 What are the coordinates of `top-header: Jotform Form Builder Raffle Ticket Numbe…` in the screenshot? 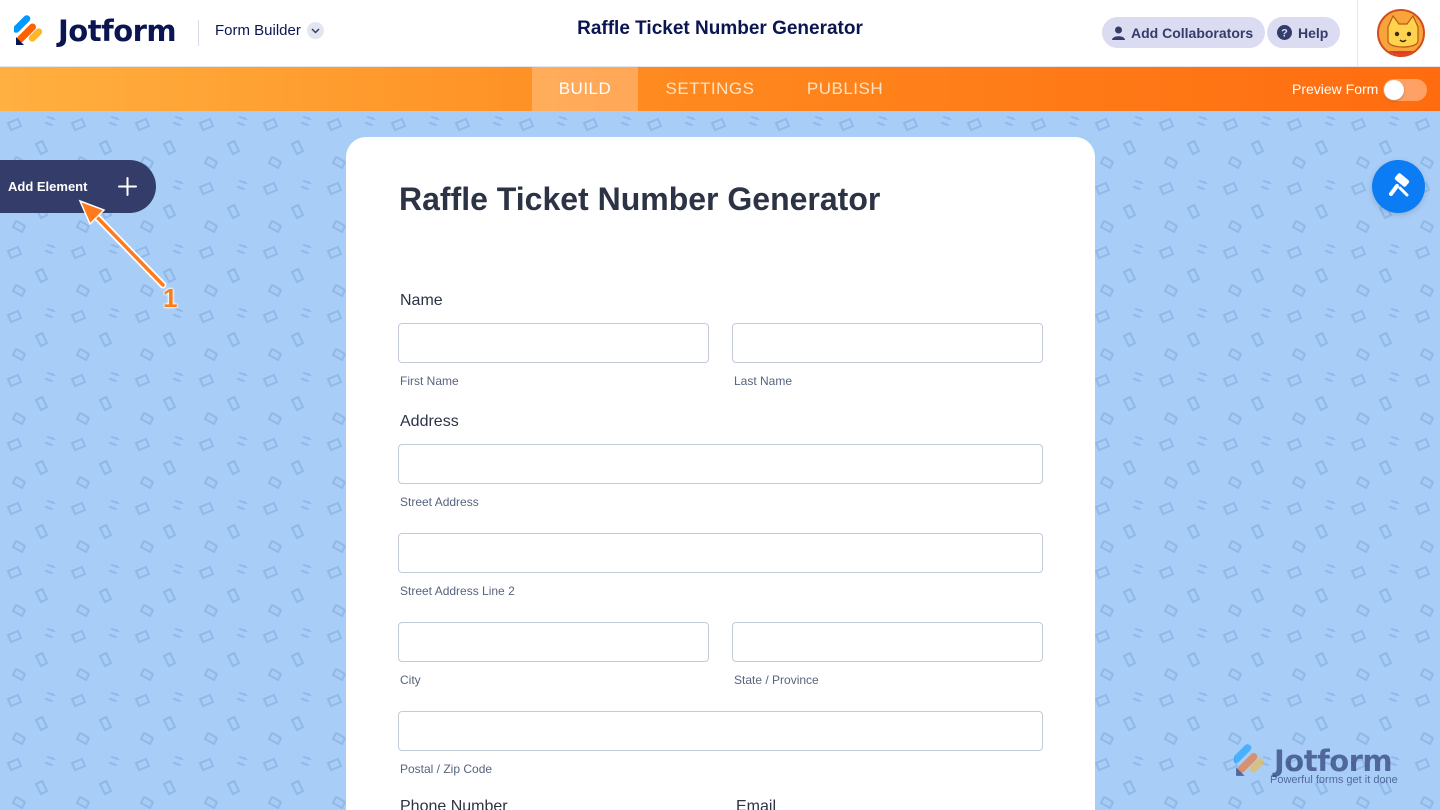 It's located at (720, 33).